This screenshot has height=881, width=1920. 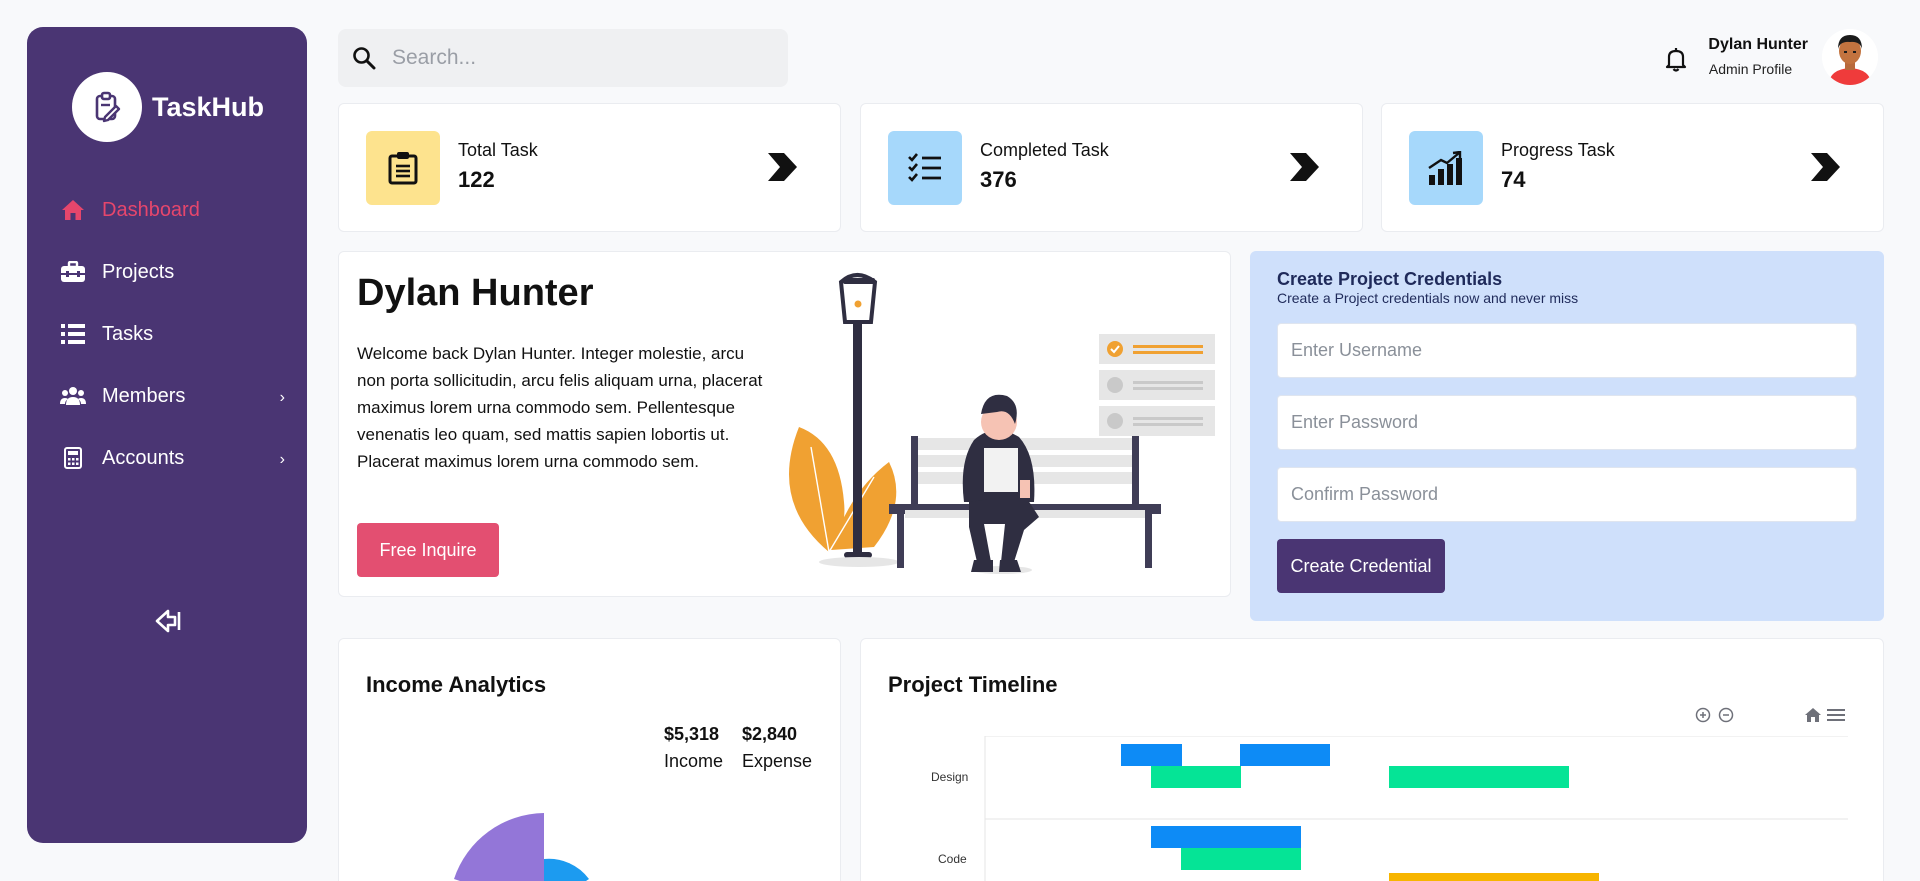 What do you see at coordinates (1750, 69) in the screenshot?
I see `user-role: Admin Profile` at bounding box center [1750, 69].